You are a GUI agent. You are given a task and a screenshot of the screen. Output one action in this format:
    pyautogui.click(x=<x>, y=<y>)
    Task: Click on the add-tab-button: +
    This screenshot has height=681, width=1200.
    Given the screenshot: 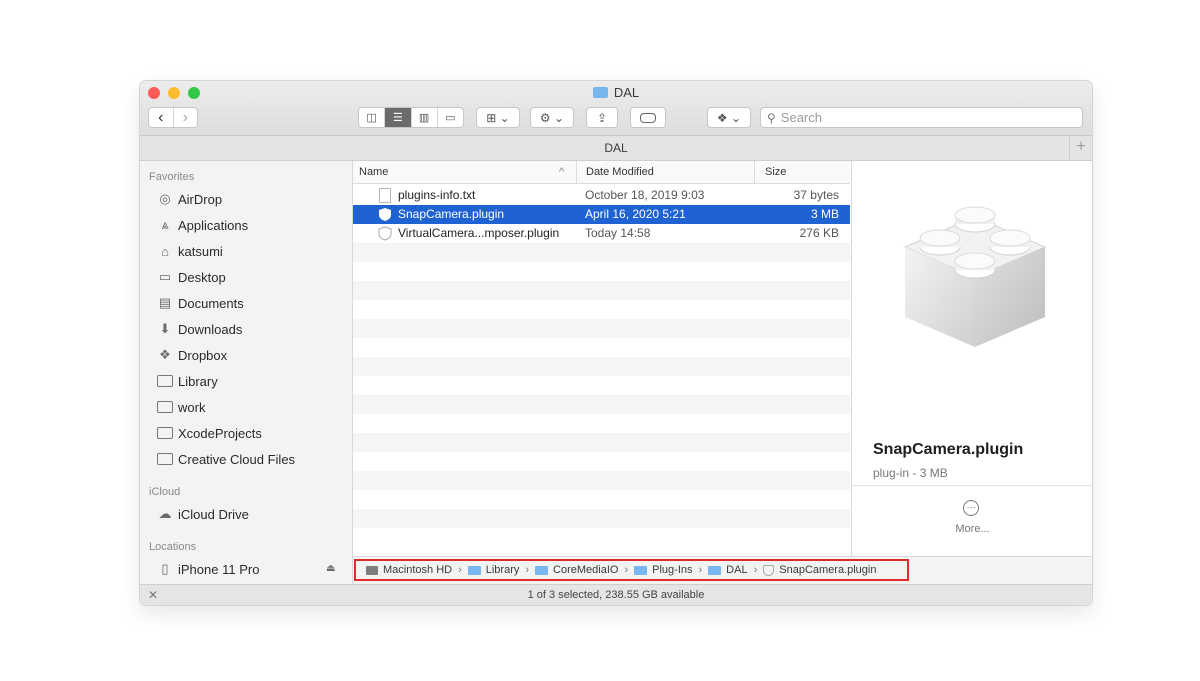 What is the action you would take?
    pyautogui.click(x=1080, y=148)
    